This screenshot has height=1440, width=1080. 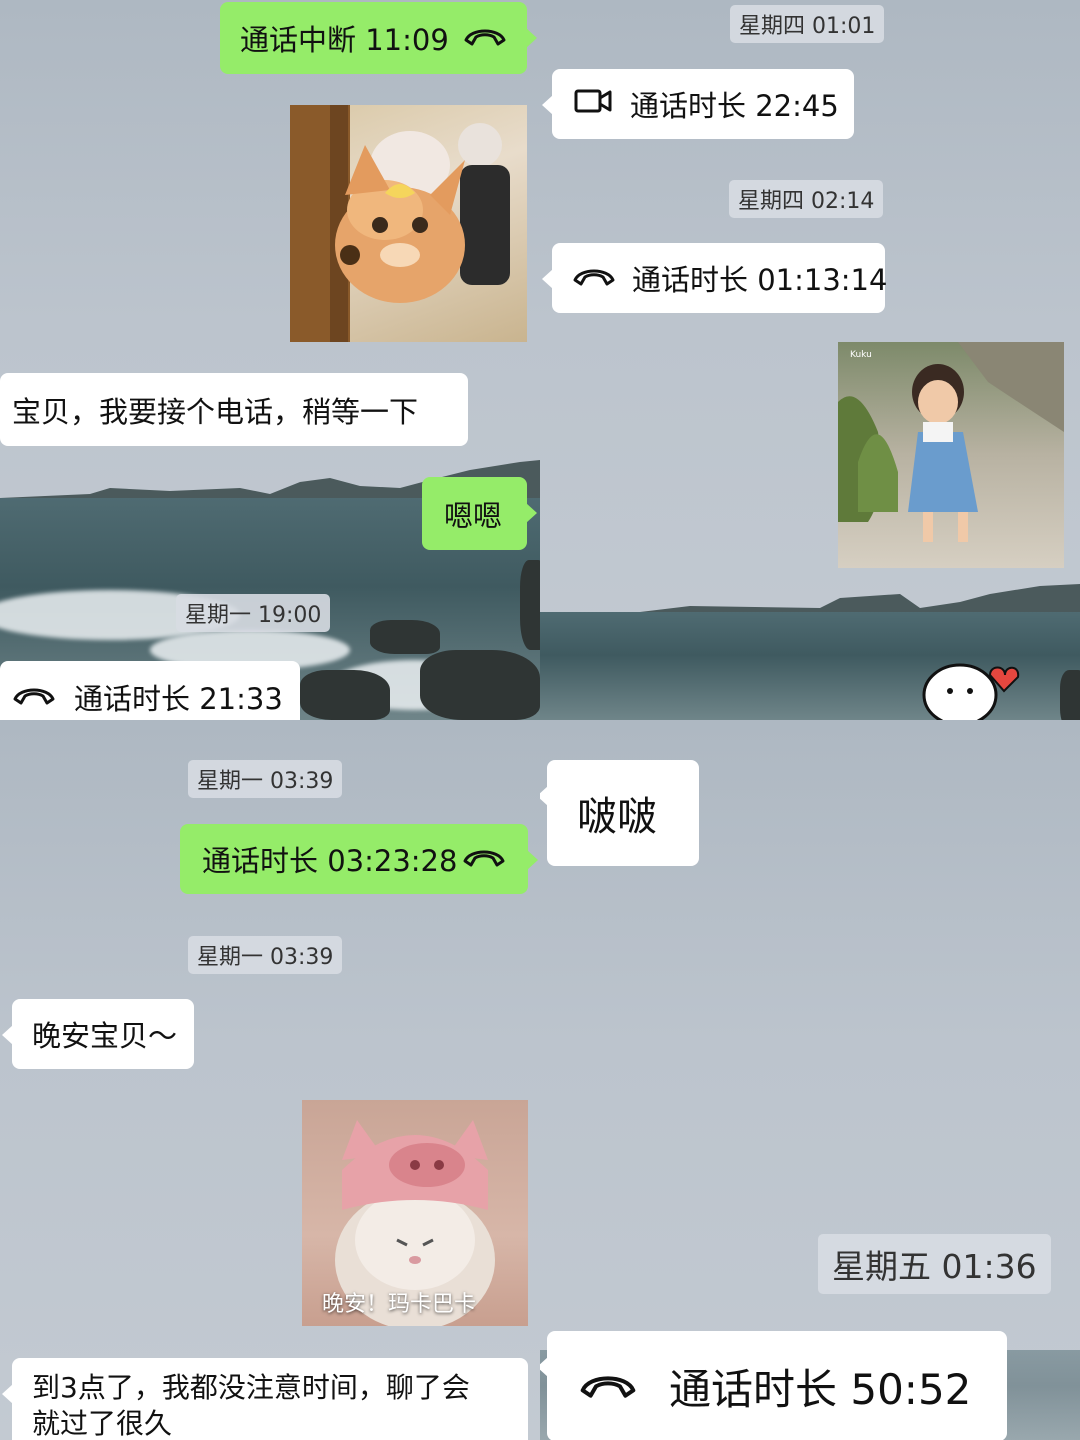 I want to click on distant-islands, so click(x=810, y=598).